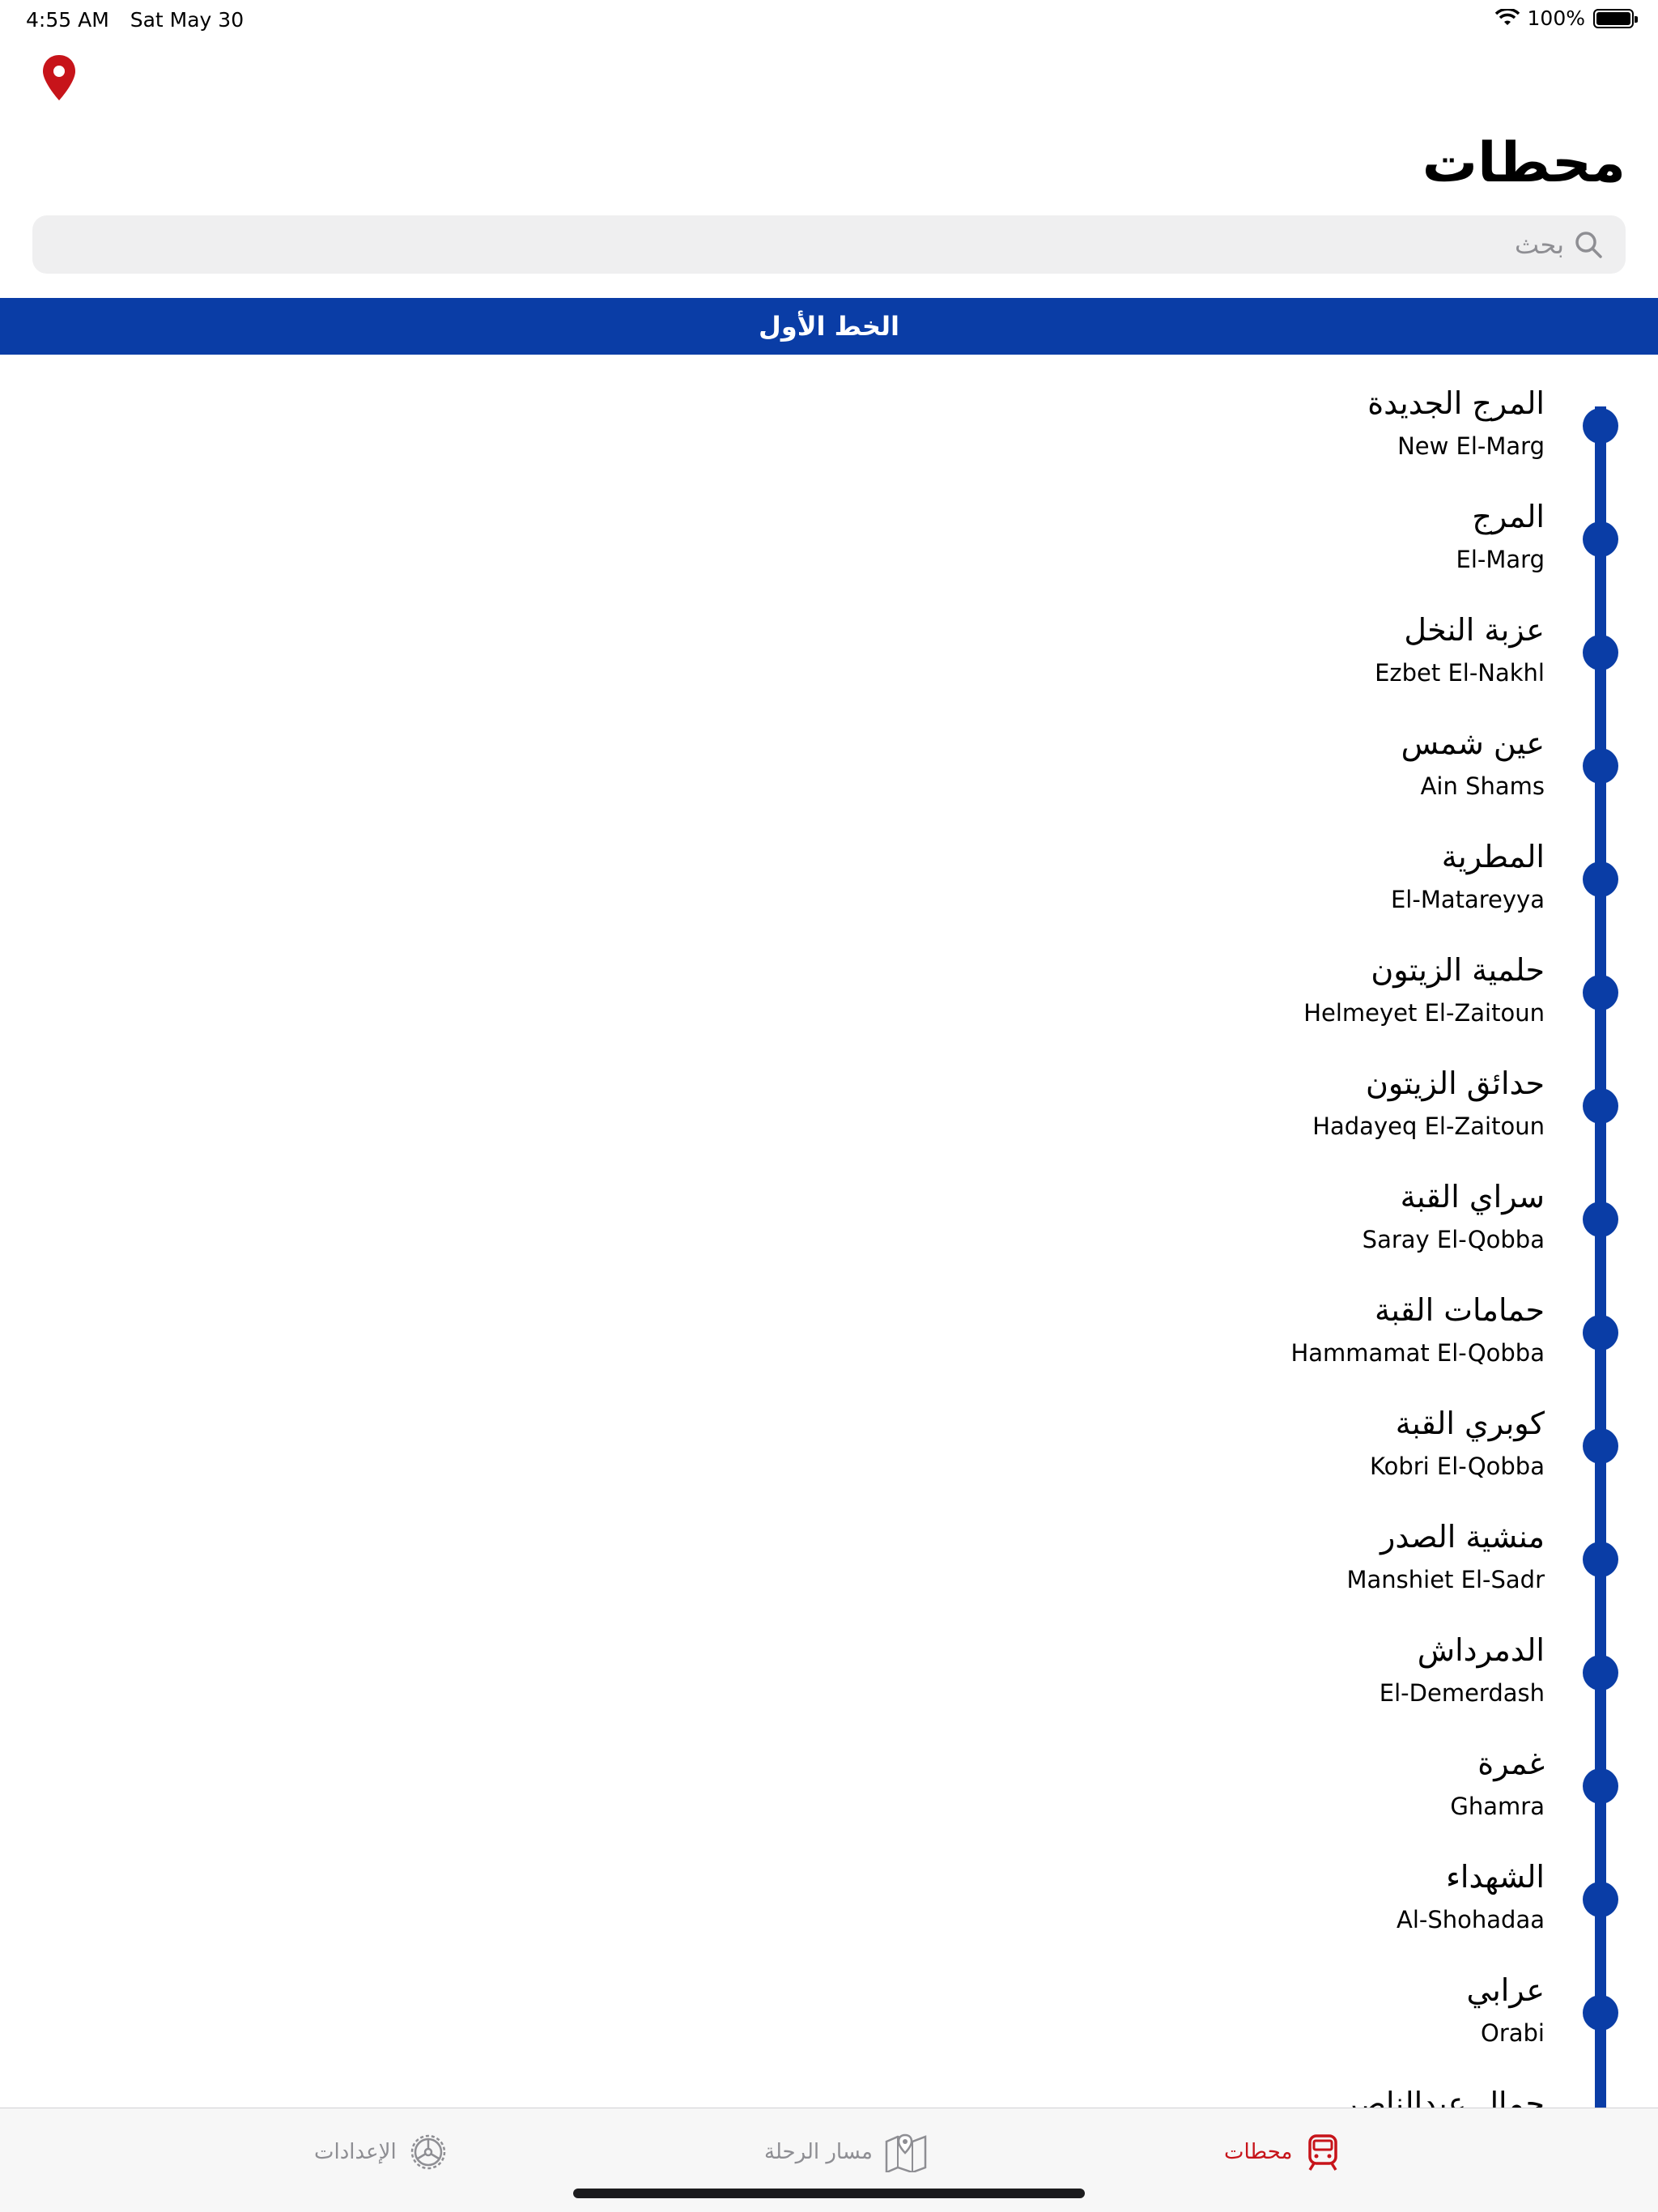 This screenshot has width=1658, height=2212. Describe the element at coordinates (856, 993) in the screenshot. I see `station-row: حلمية الزيتون Helmeyet El-Zaitoun` at that location.